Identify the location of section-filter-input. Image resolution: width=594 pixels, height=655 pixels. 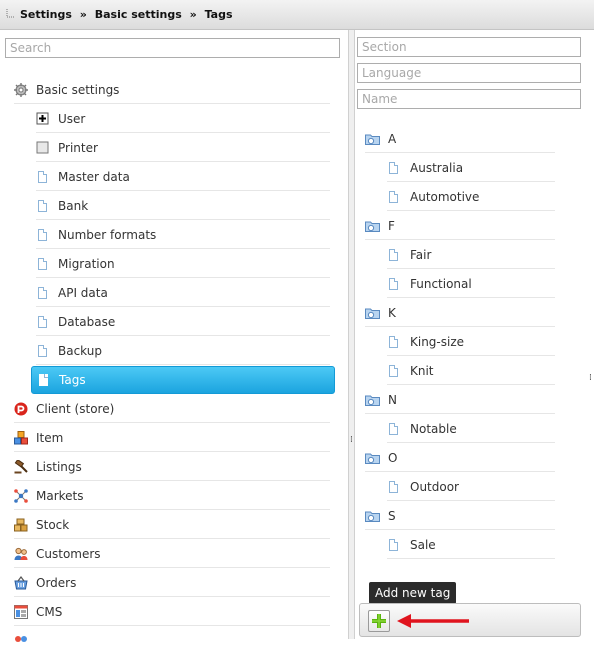
(469, 47).